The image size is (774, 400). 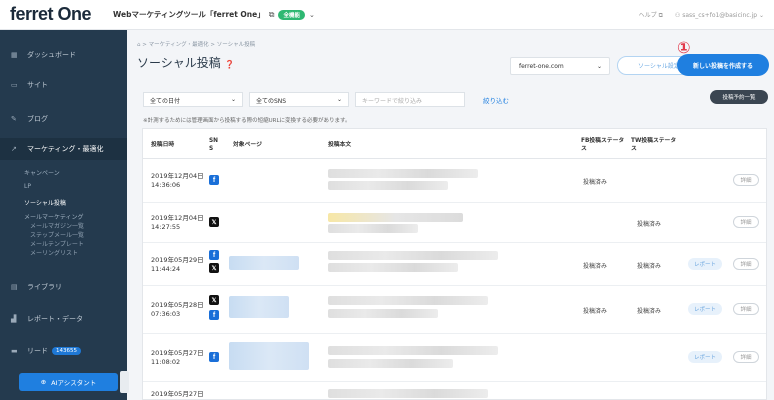 I want to click on bar-chart-icon: ▟, so click(x=14, y=319).